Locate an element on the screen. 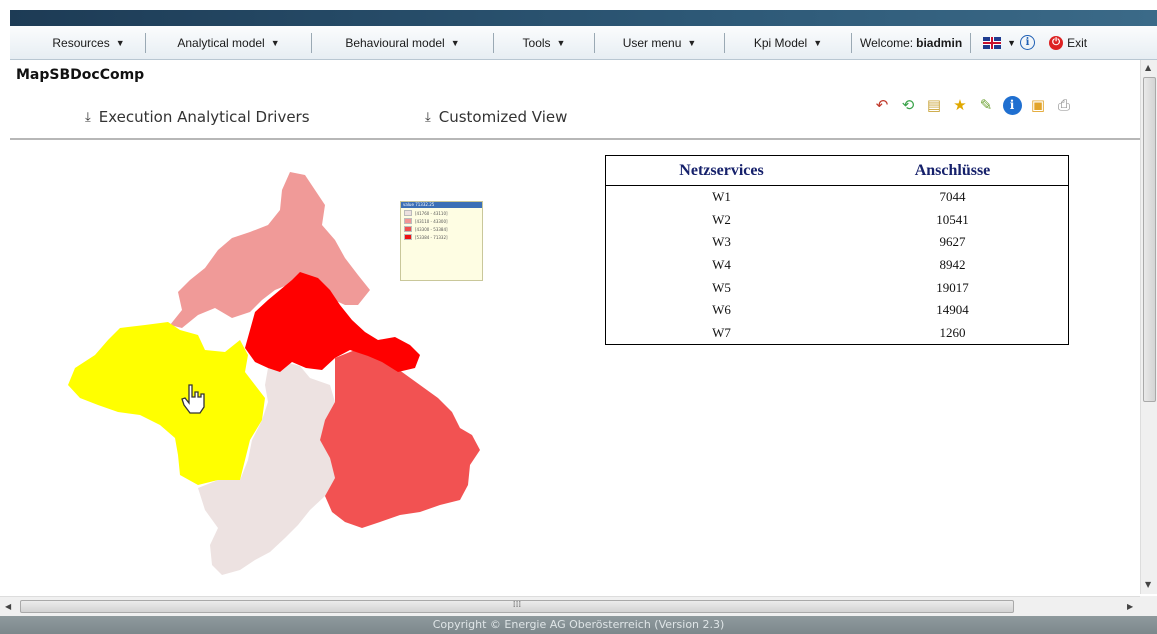  cell-netzservice: W1 is located at coordinates (721, 197).